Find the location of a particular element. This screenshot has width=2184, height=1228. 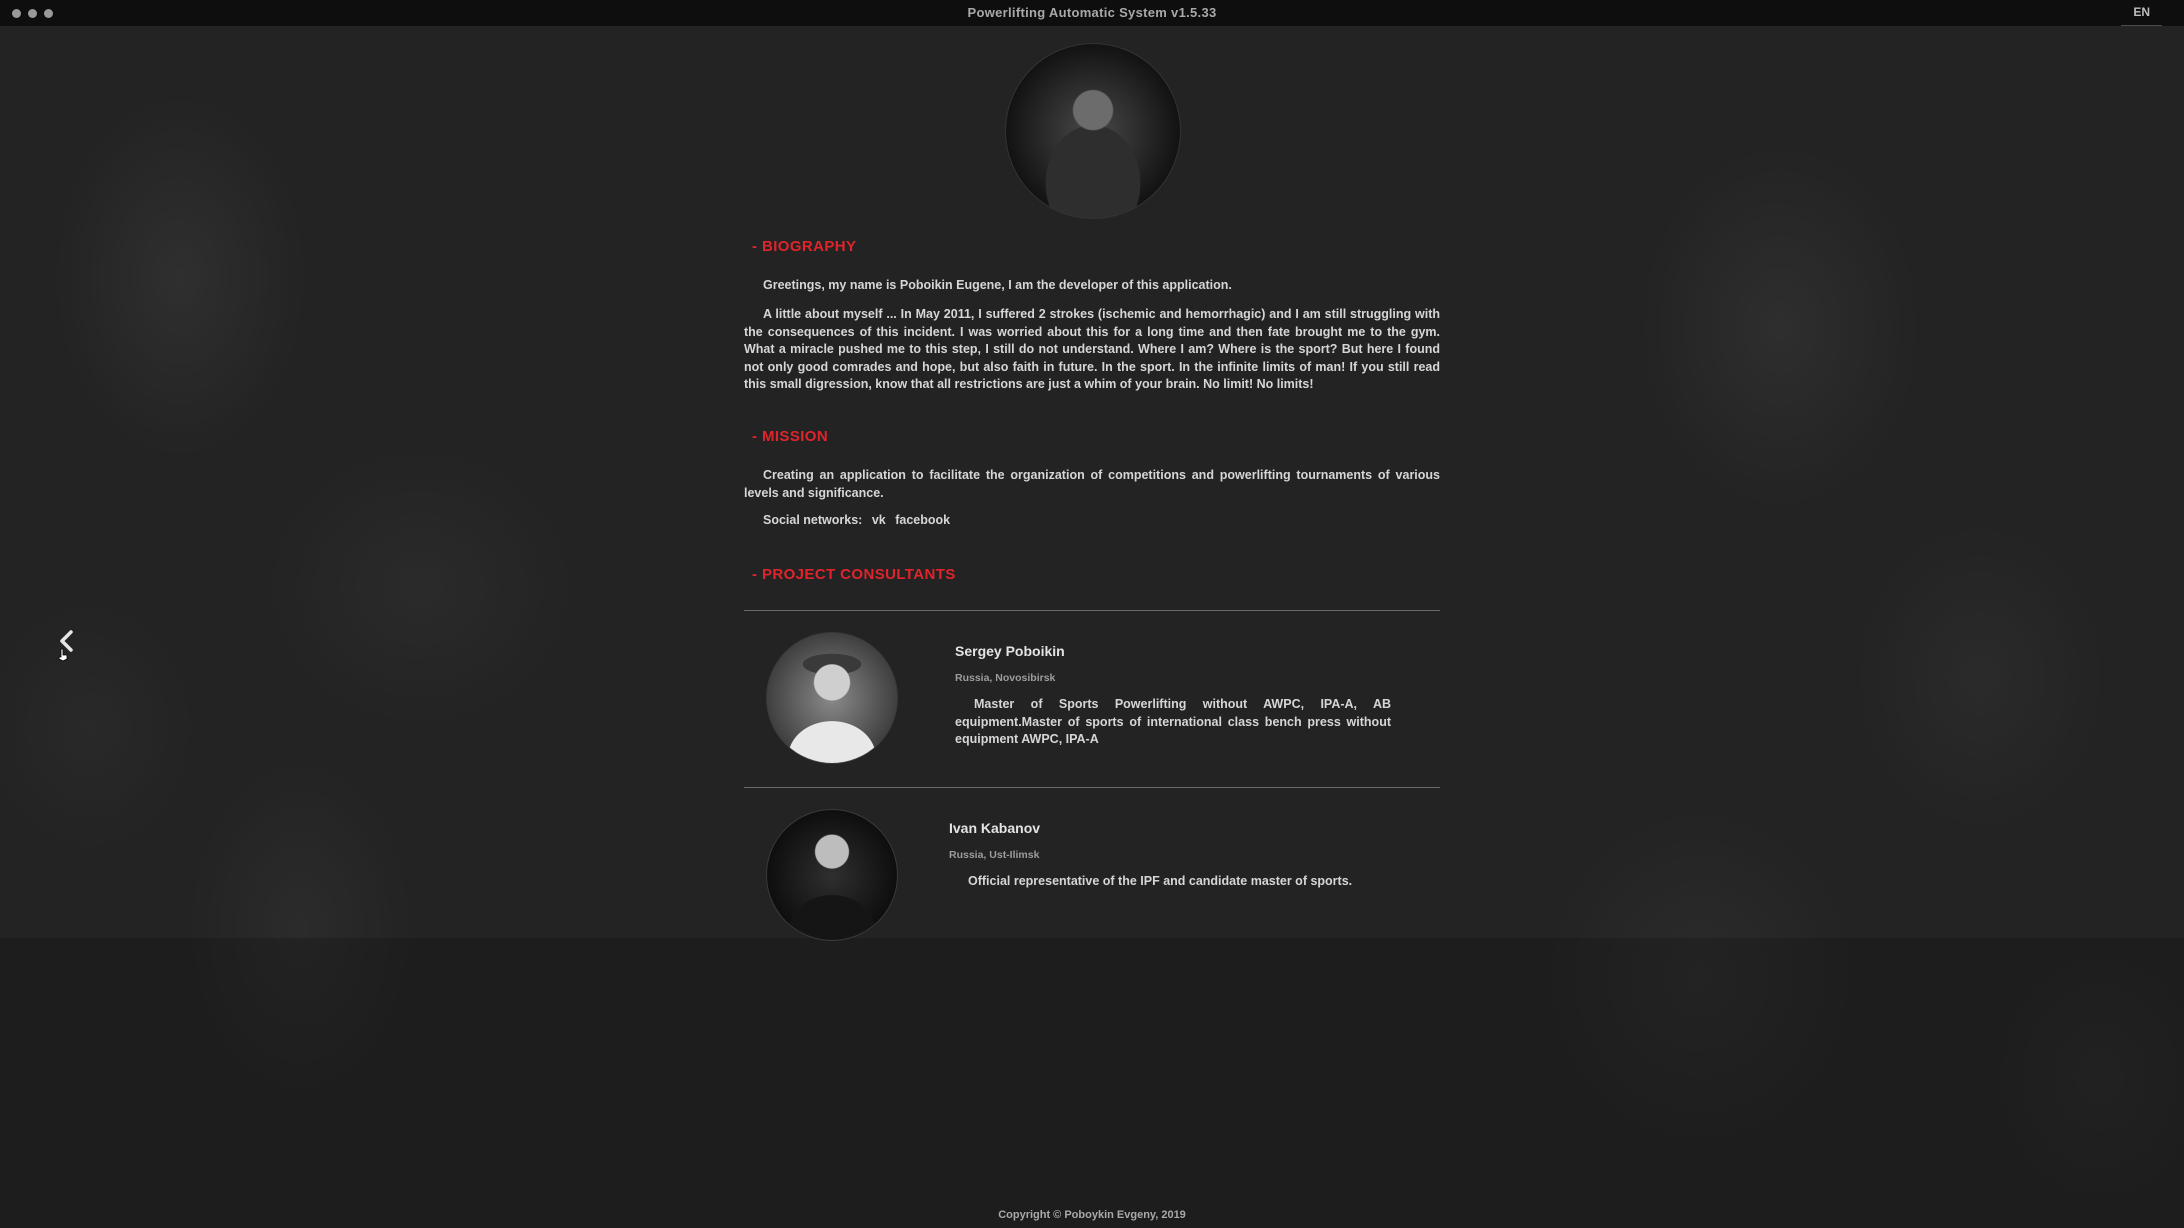

biography-title: - BIOGRAPHY is located at coordinates (804, 246).